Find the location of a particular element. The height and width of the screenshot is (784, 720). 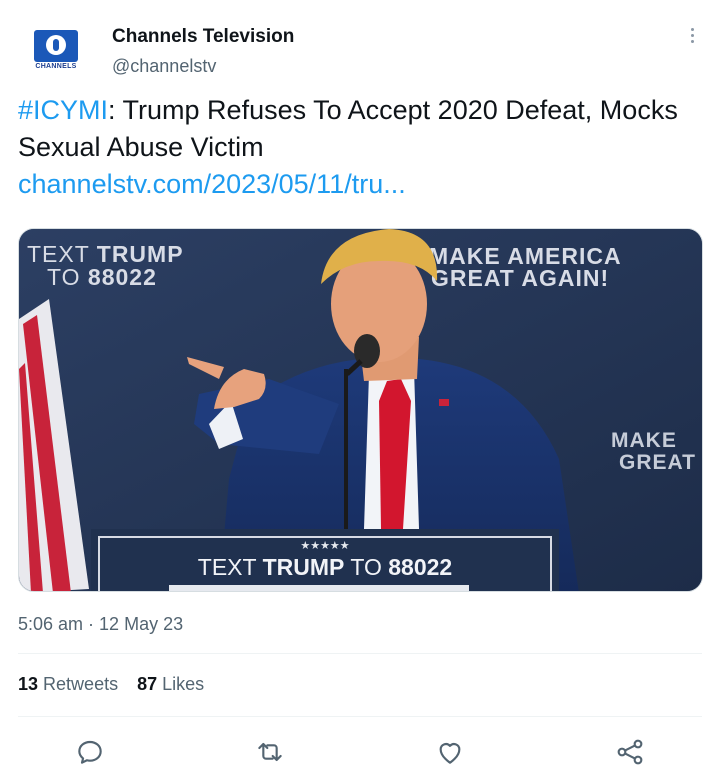

sign-text-2b: 88022 is located at coordinates (122, 277).